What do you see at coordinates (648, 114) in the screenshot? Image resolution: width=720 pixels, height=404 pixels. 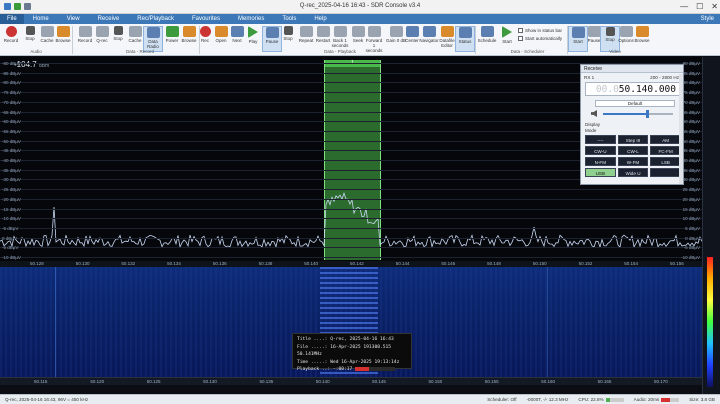 I see `volume-slider-knob` at bounding box center [648, 114].